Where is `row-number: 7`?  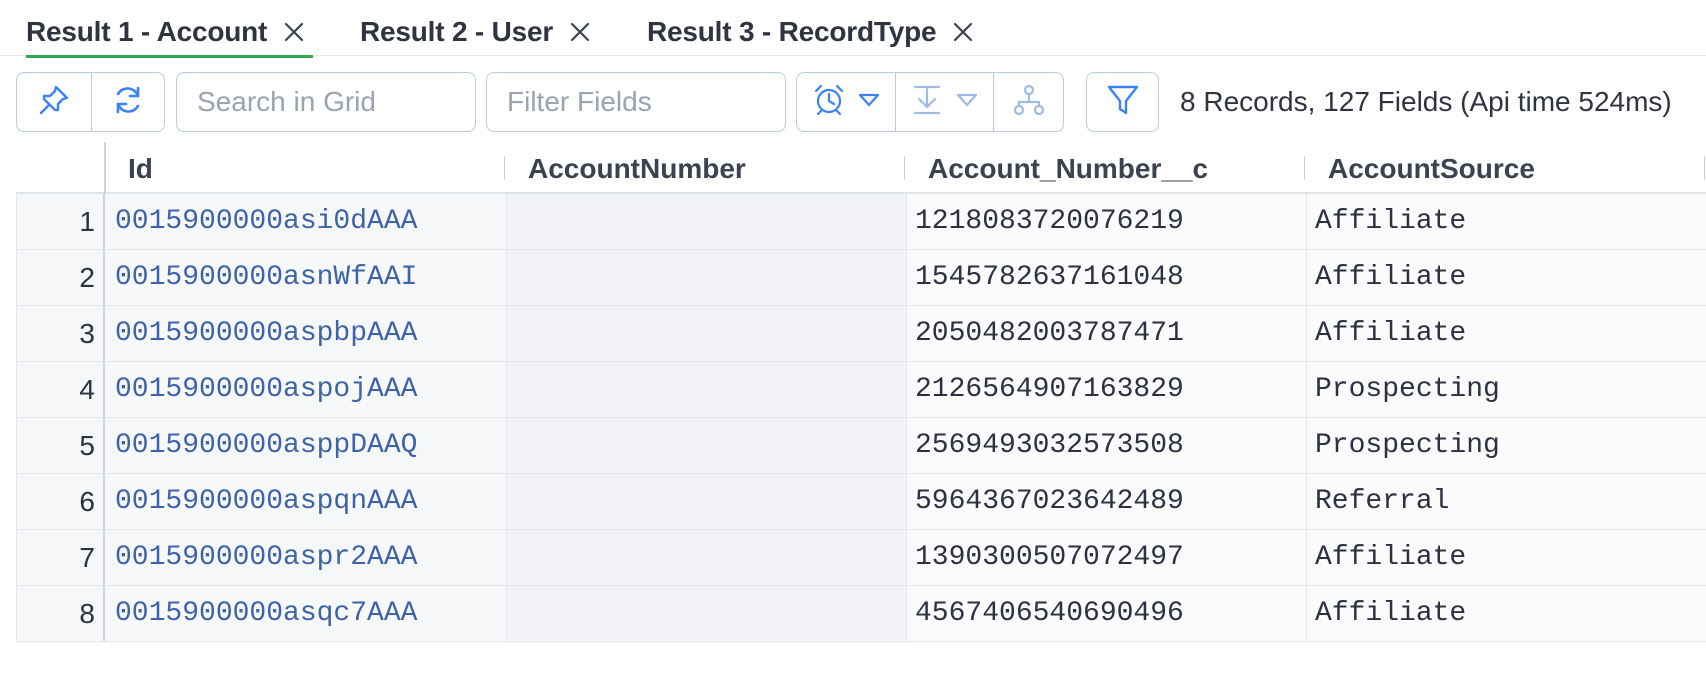
row-number: 7 is located at coordinates (61, 557).